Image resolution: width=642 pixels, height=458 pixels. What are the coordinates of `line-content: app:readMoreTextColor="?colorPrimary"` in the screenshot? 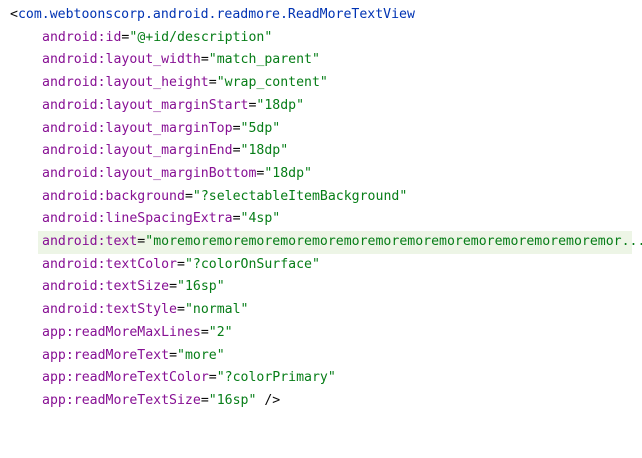 It's located at (189, 378).